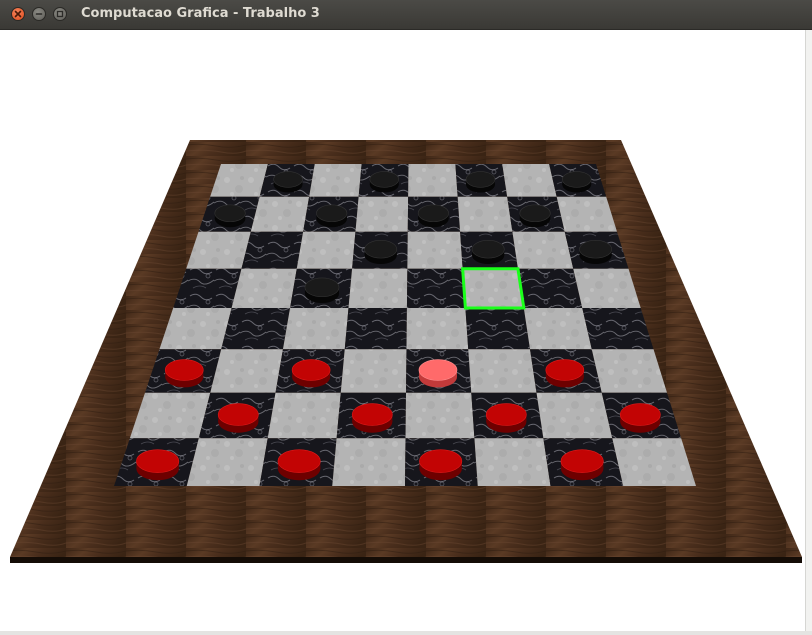  Describe the element at coordinates (406, 15) in the screenshot. I see `title-bar: Computacao Grafica - Trabalho 3` at that location.